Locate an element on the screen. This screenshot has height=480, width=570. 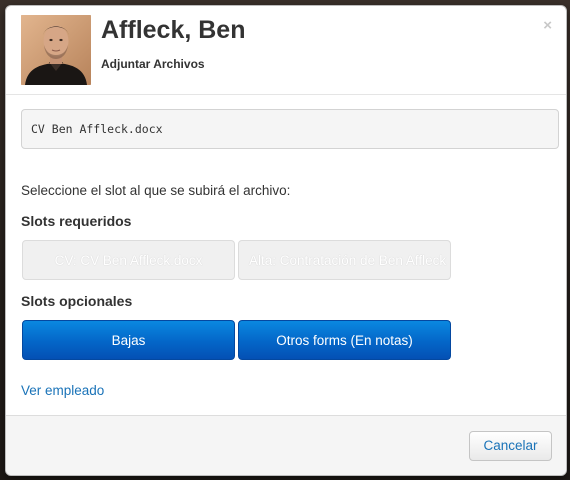
modal-subtitle: Adjuntar Archivos is located at coordinates (153, 64).